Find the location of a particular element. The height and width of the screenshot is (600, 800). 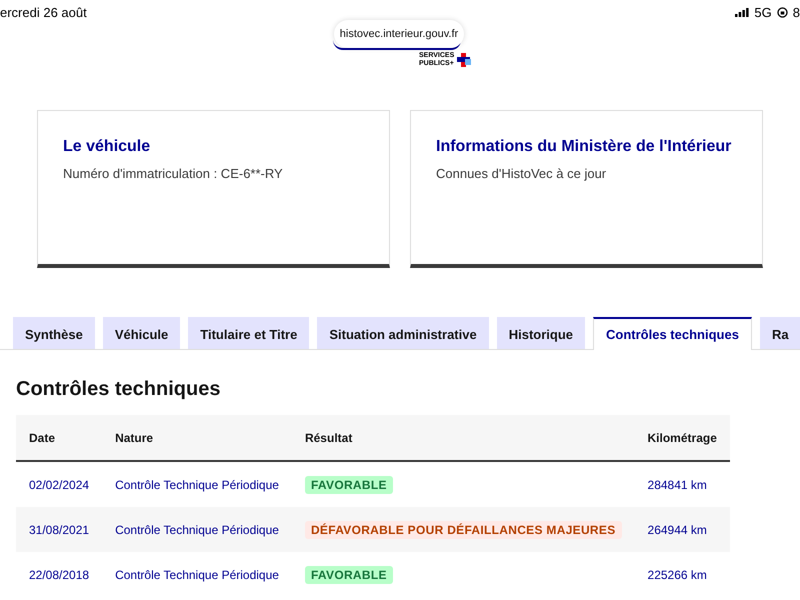

column-header: Date is located at coordinates (59, 438).